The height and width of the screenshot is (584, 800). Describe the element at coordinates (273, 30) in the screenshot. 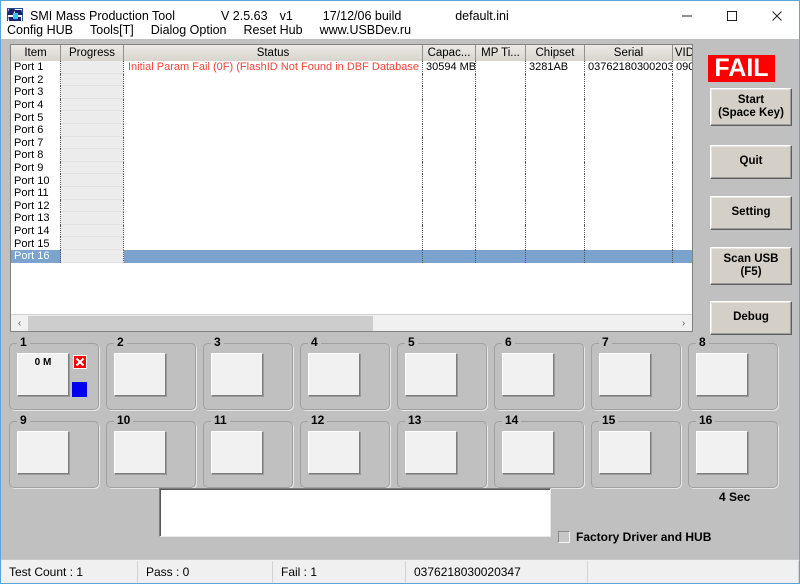

I see `menu-item-reset-hub: Reset Hub` at that location.